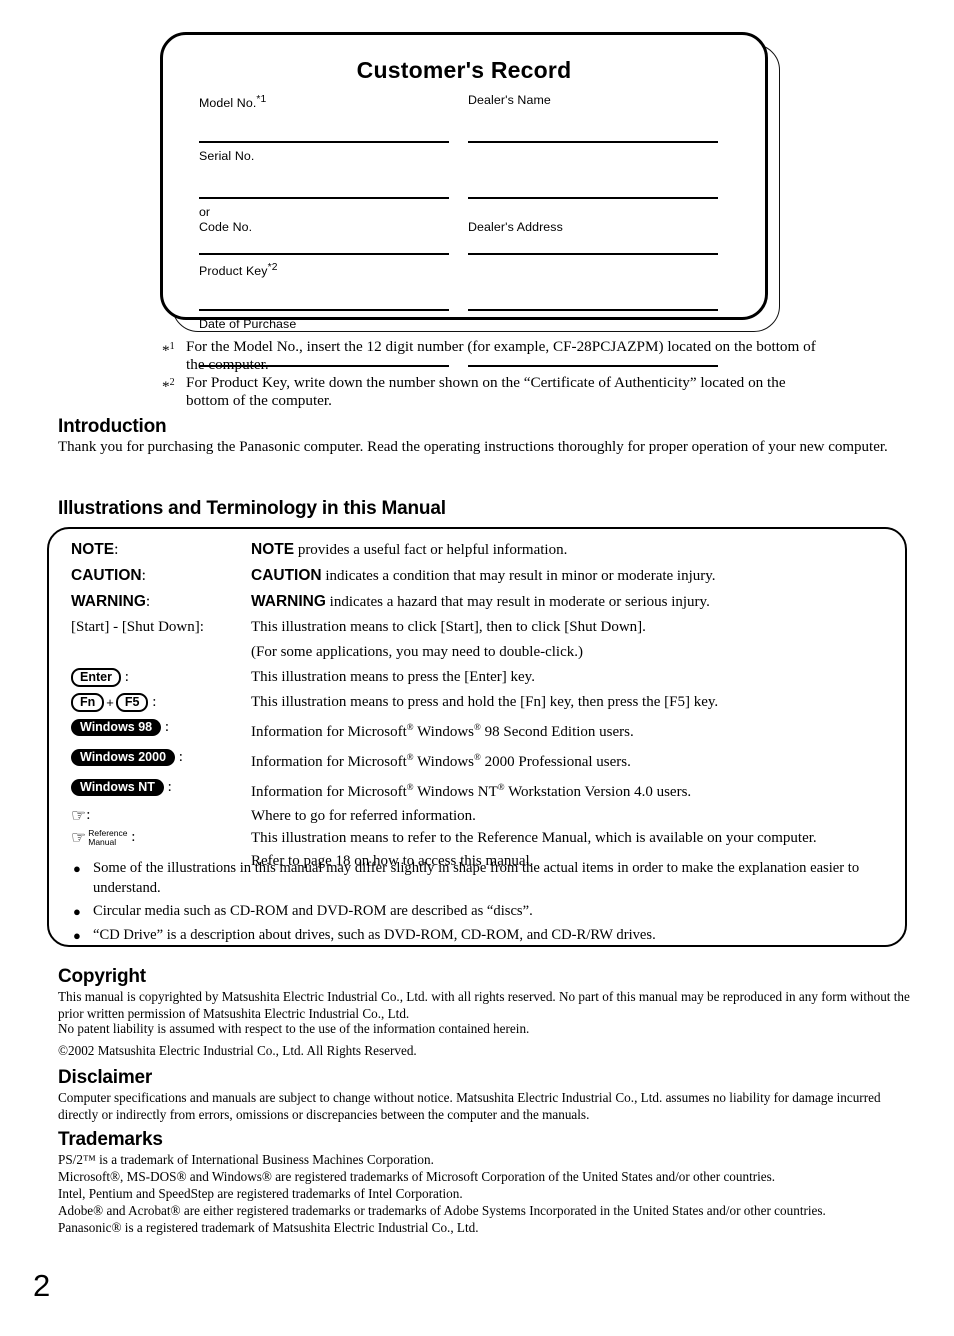 The height and width of the screenshot is (1336, 954). What do you see at coordinates (95, 549) in the screenshot?
I see `term-label-note: NOTE:` at bounding box center [95, 549].